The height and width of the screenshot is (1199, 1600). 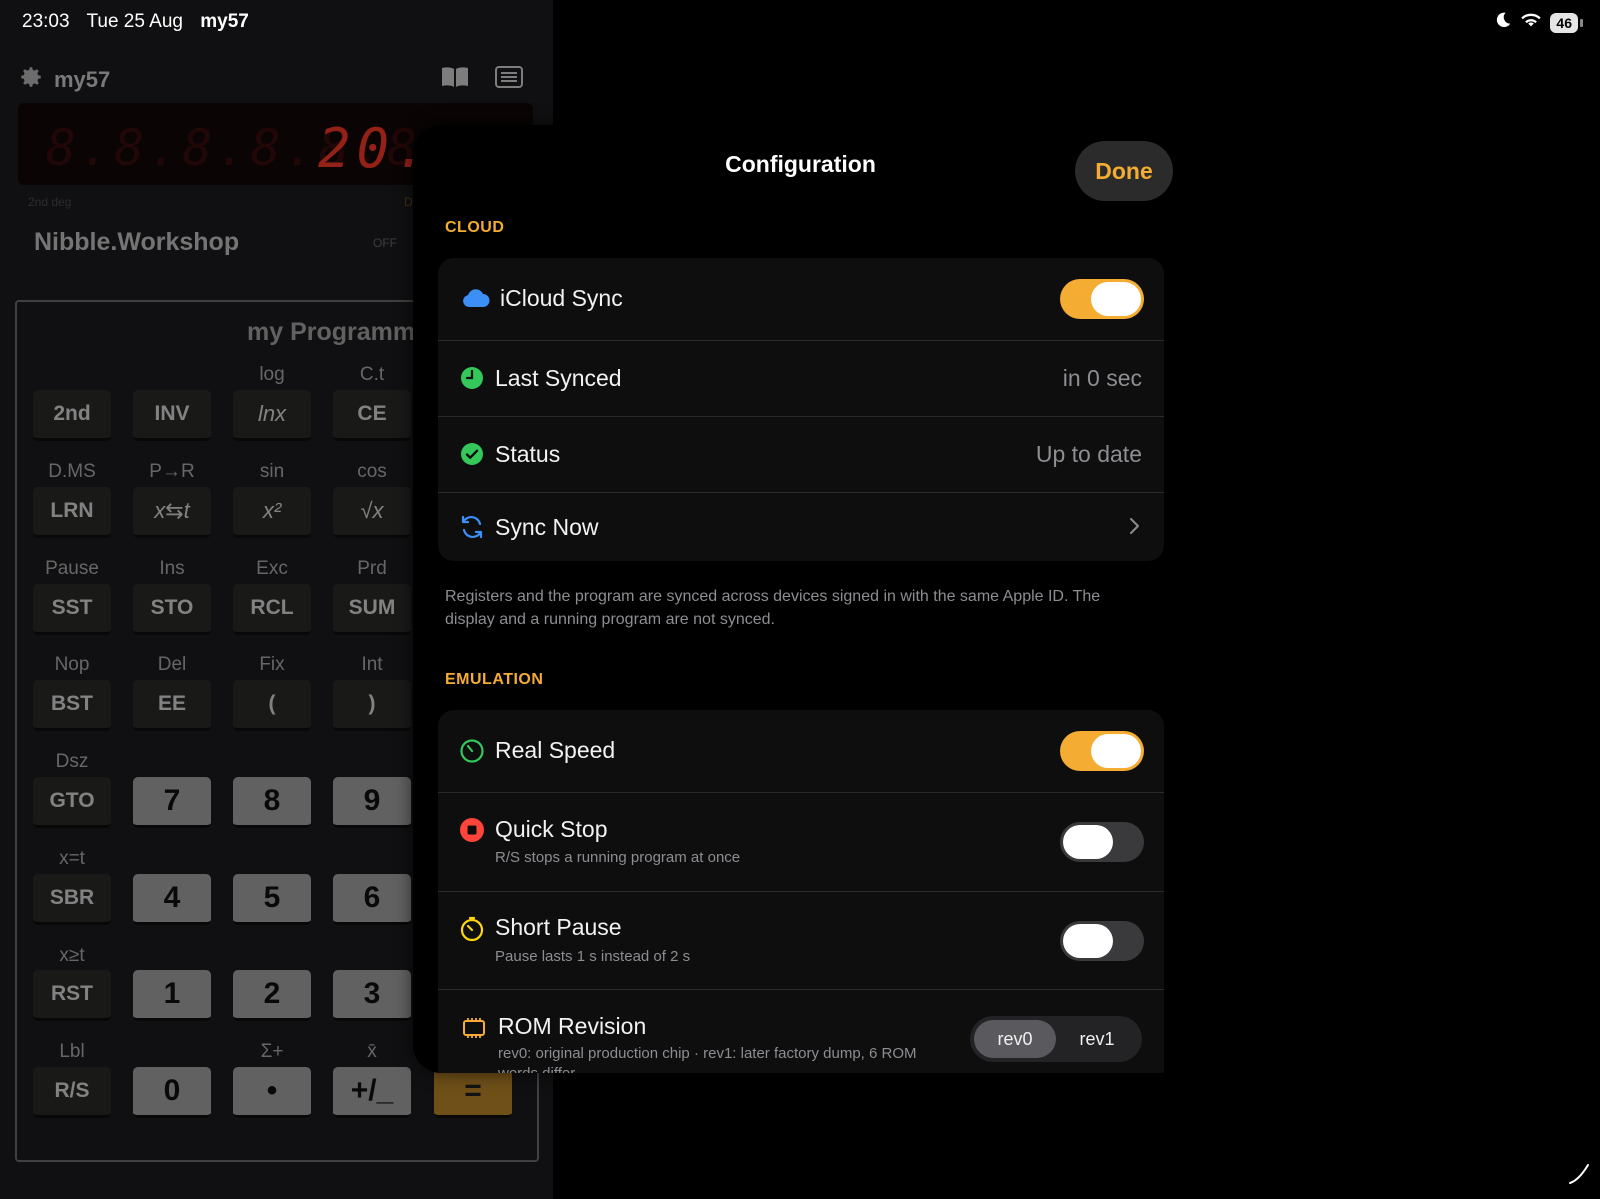 I want to click on real-speed-label: Real Speed, so click(x=555, y=750).